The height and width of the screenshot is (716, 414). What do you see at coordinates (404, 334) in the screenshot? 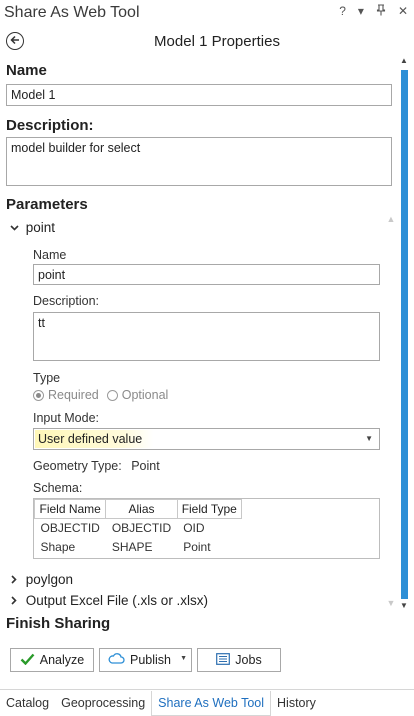
I see `scrollbar-thumb` at bounding box center [404, 334].